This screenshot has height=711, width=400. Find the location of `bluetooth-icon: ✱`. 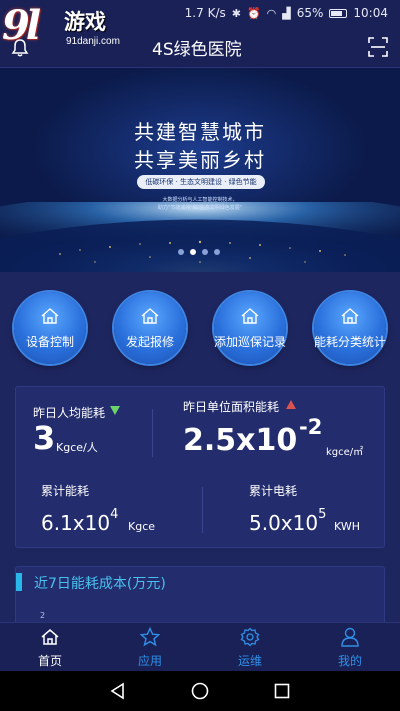

bluetooth-icon: ✱ is located at coordinates (236, 13).